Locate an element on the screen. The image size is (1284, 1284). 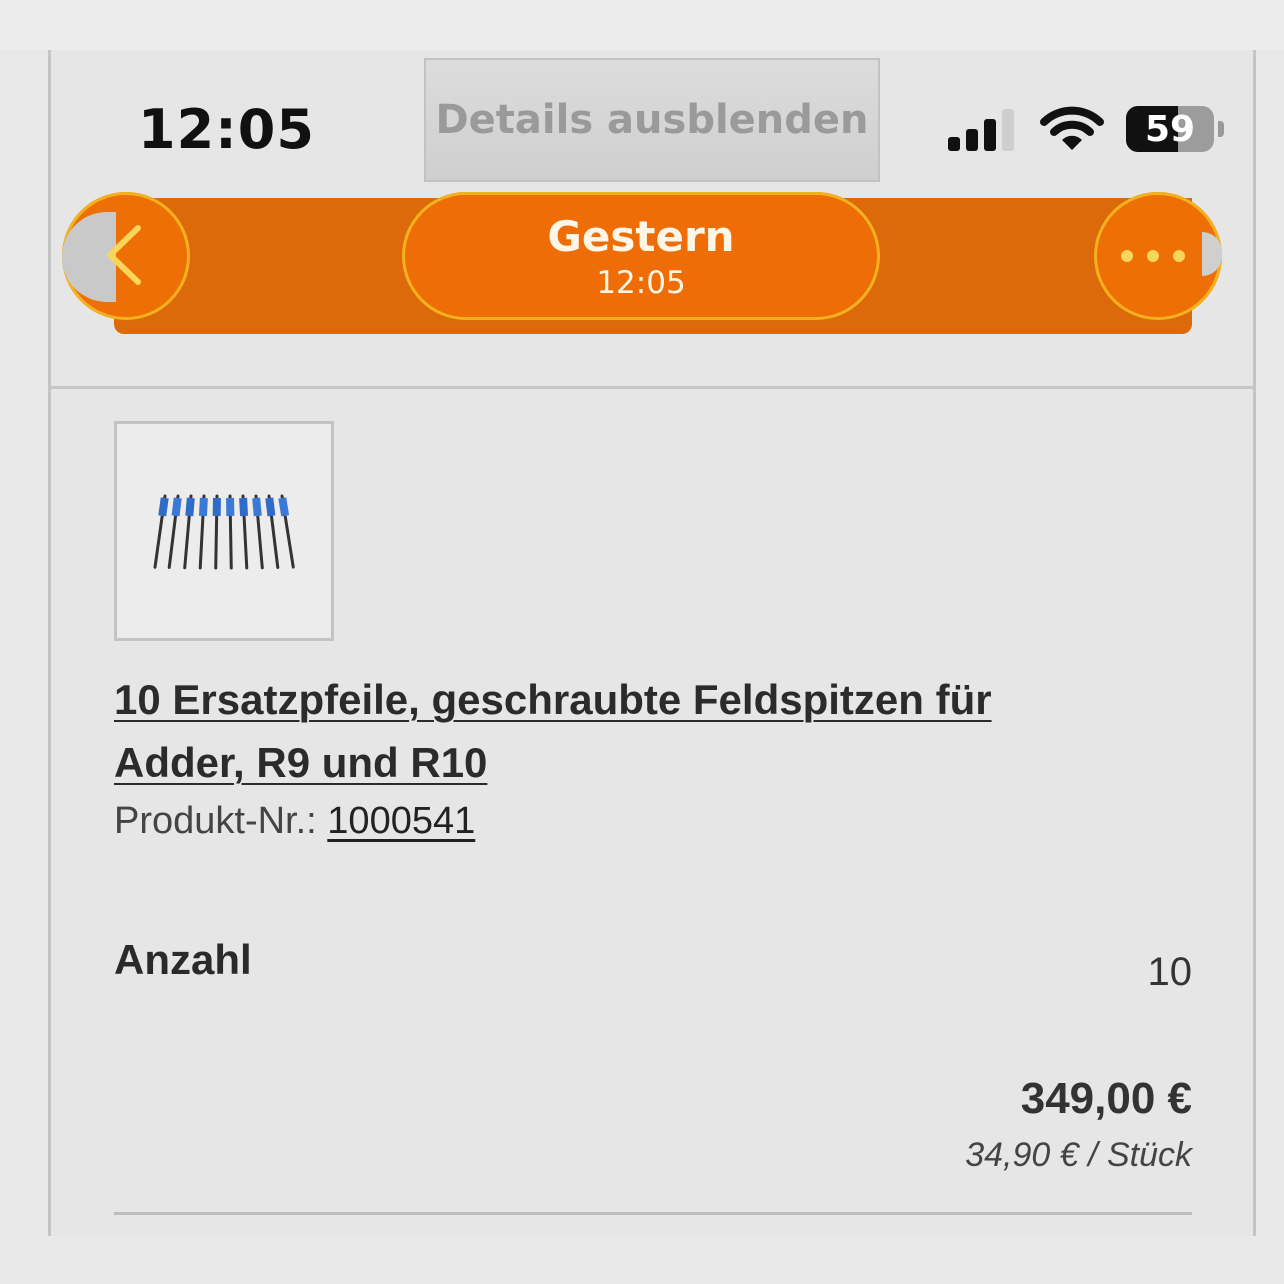
product-number-label: Produkt-Nr.: is located at coordinates (215, 821).